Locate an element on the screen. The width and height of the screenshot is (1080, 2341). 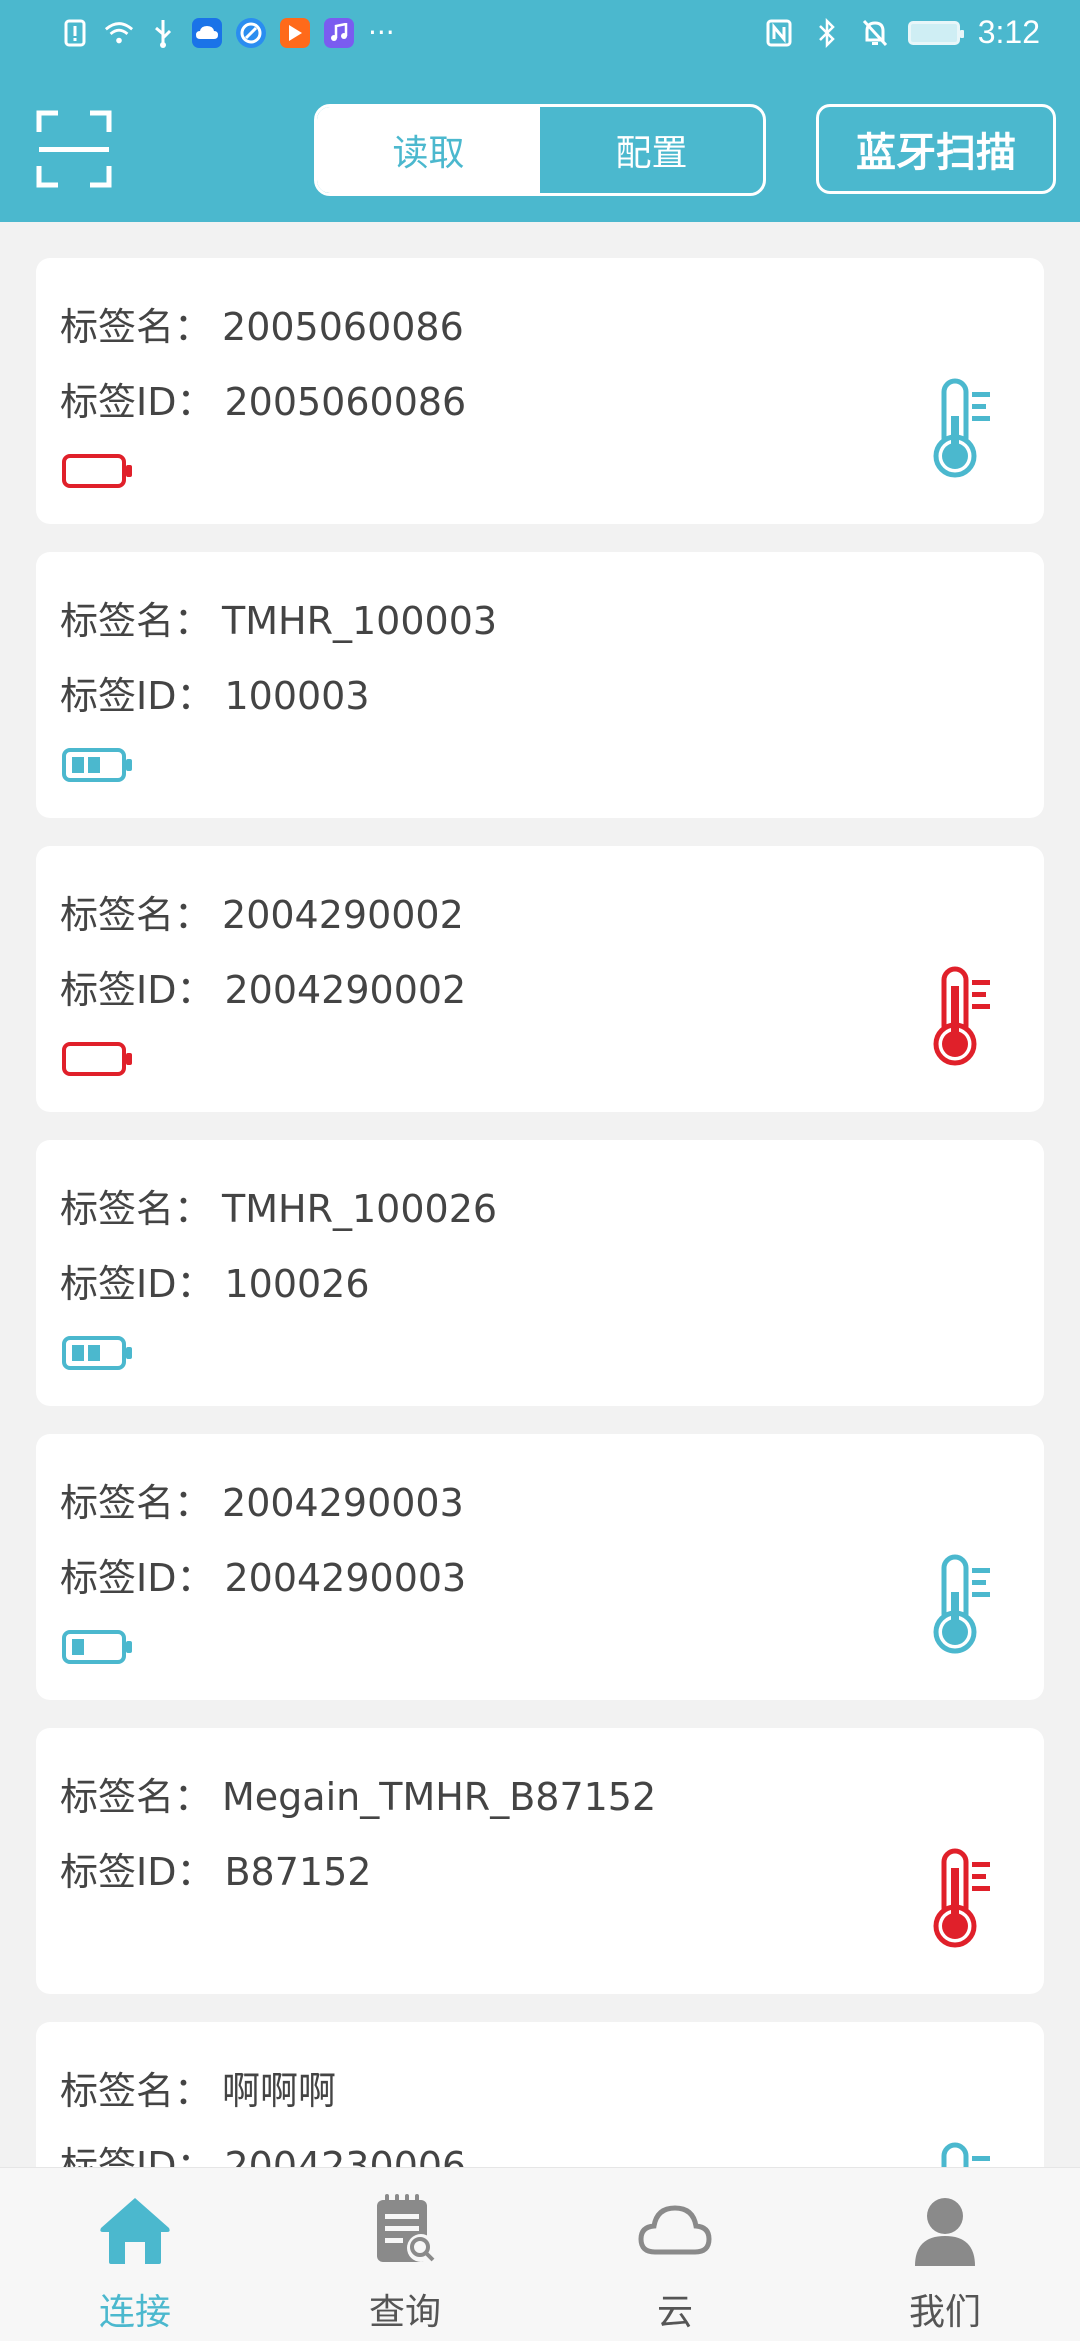
tag-name-value: TMHR_100003 is located at coordinates (360, 621).